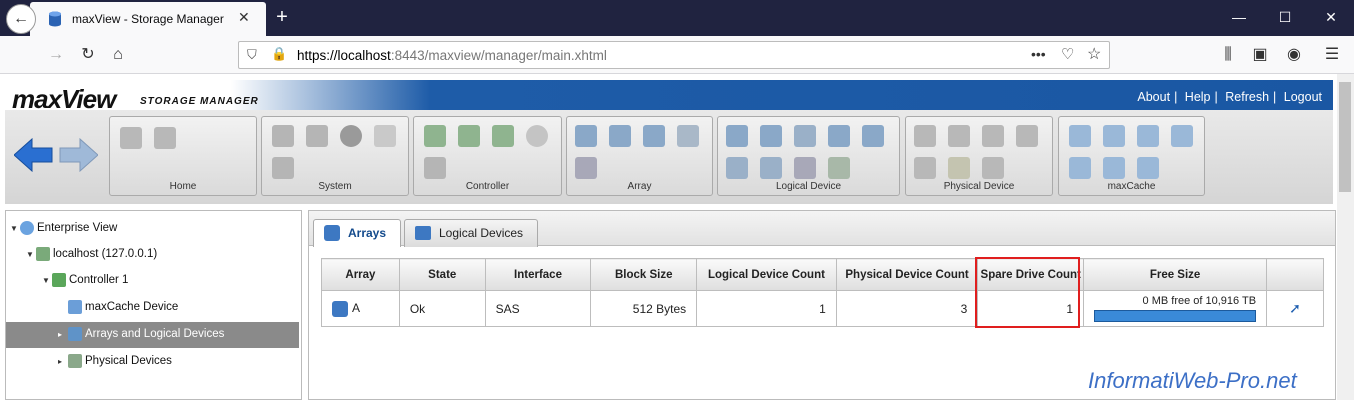  Describe the element at coordinates (503, 136) in the screenshot. I see `controller-search-icon` at that location.